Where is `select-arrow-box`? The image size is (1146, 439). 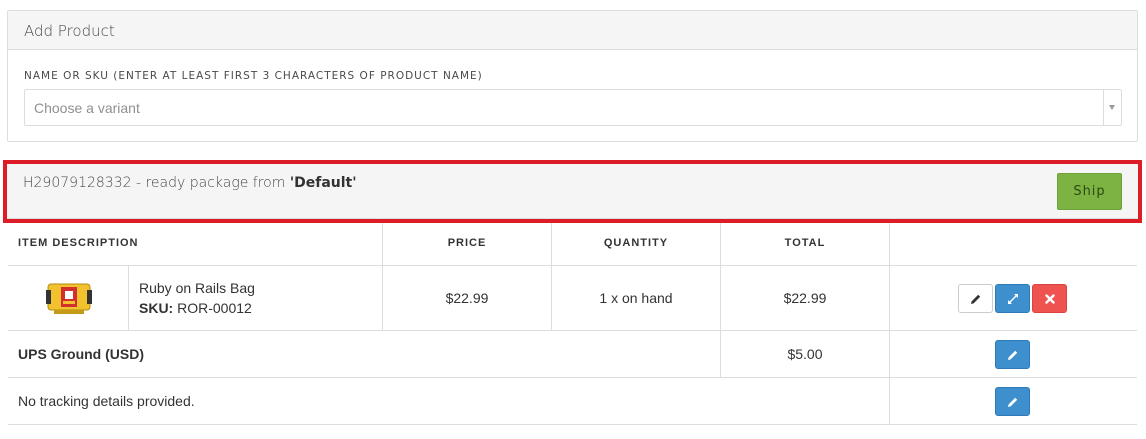
select-arrow-box is located at coordinates (1112, 107).